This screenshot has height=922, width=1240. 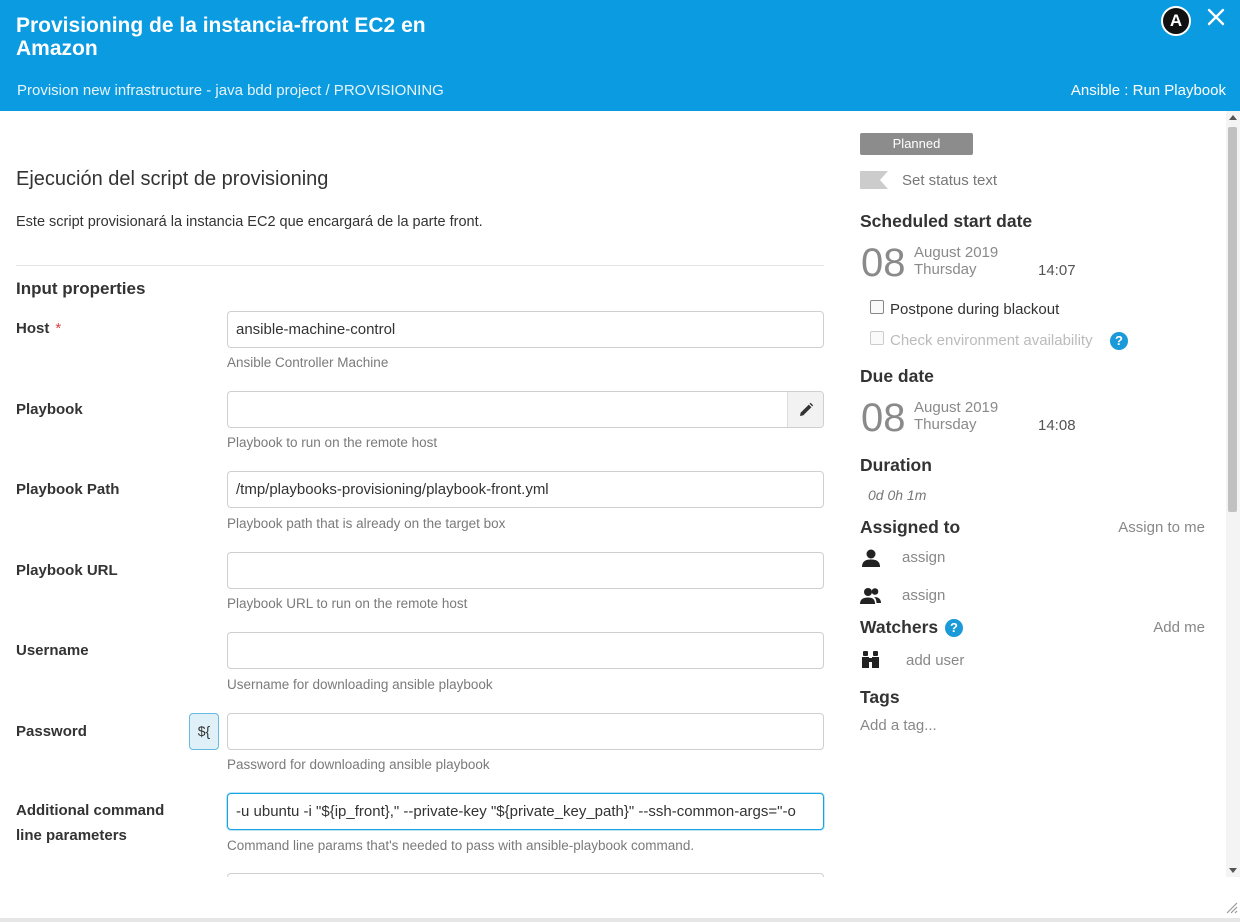 I want to click on watchers-help-icon: ?, so click(x=954, y=628).